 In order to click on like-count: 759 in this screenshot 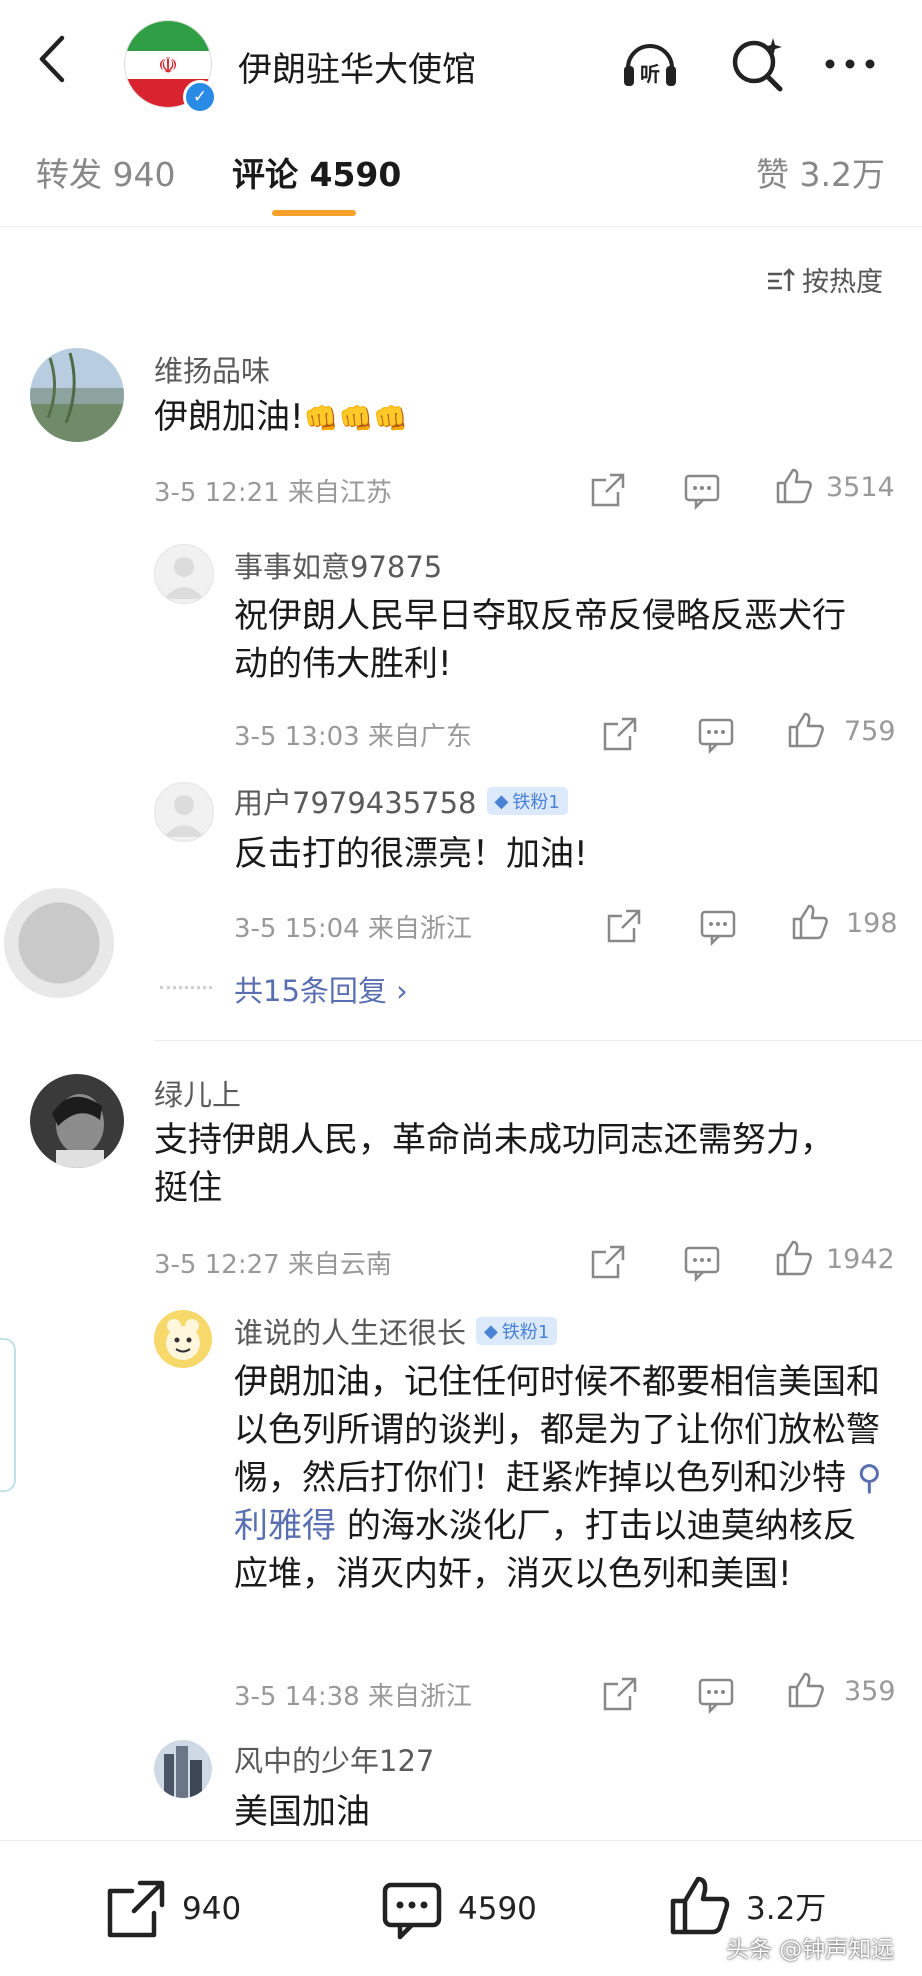, I will do `click(870, 731)`.